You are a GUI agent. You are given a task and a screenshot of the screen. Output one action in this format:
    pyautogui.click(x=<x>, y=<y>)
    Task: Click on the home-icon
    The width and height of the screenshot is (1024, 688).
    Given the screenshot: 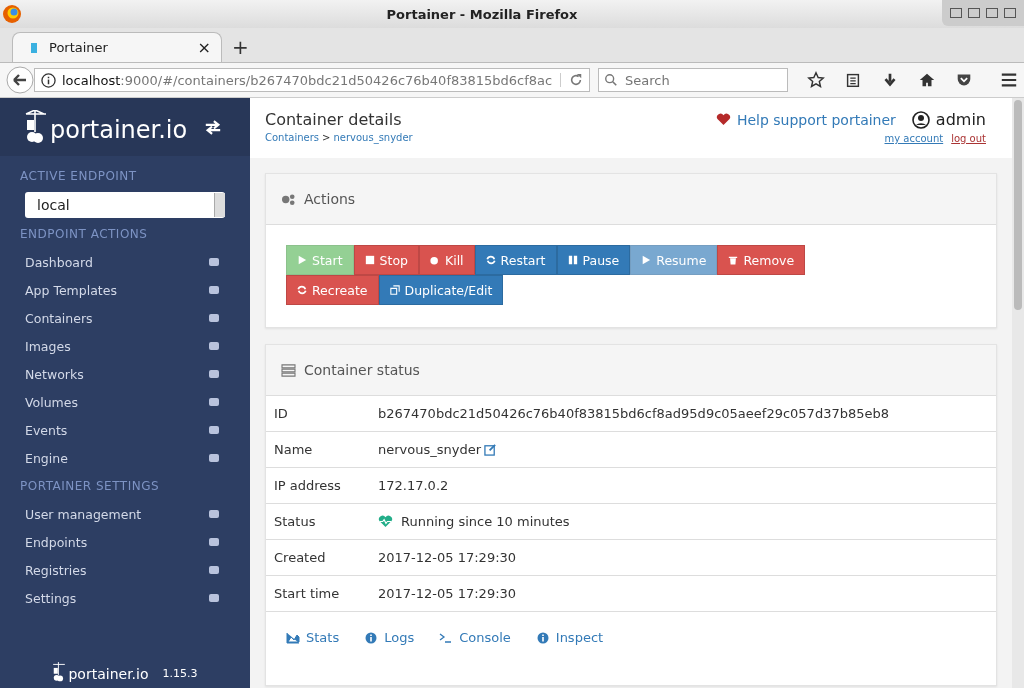 What is the action you would take?
    pyautogui.click(x=927, y=80)
    